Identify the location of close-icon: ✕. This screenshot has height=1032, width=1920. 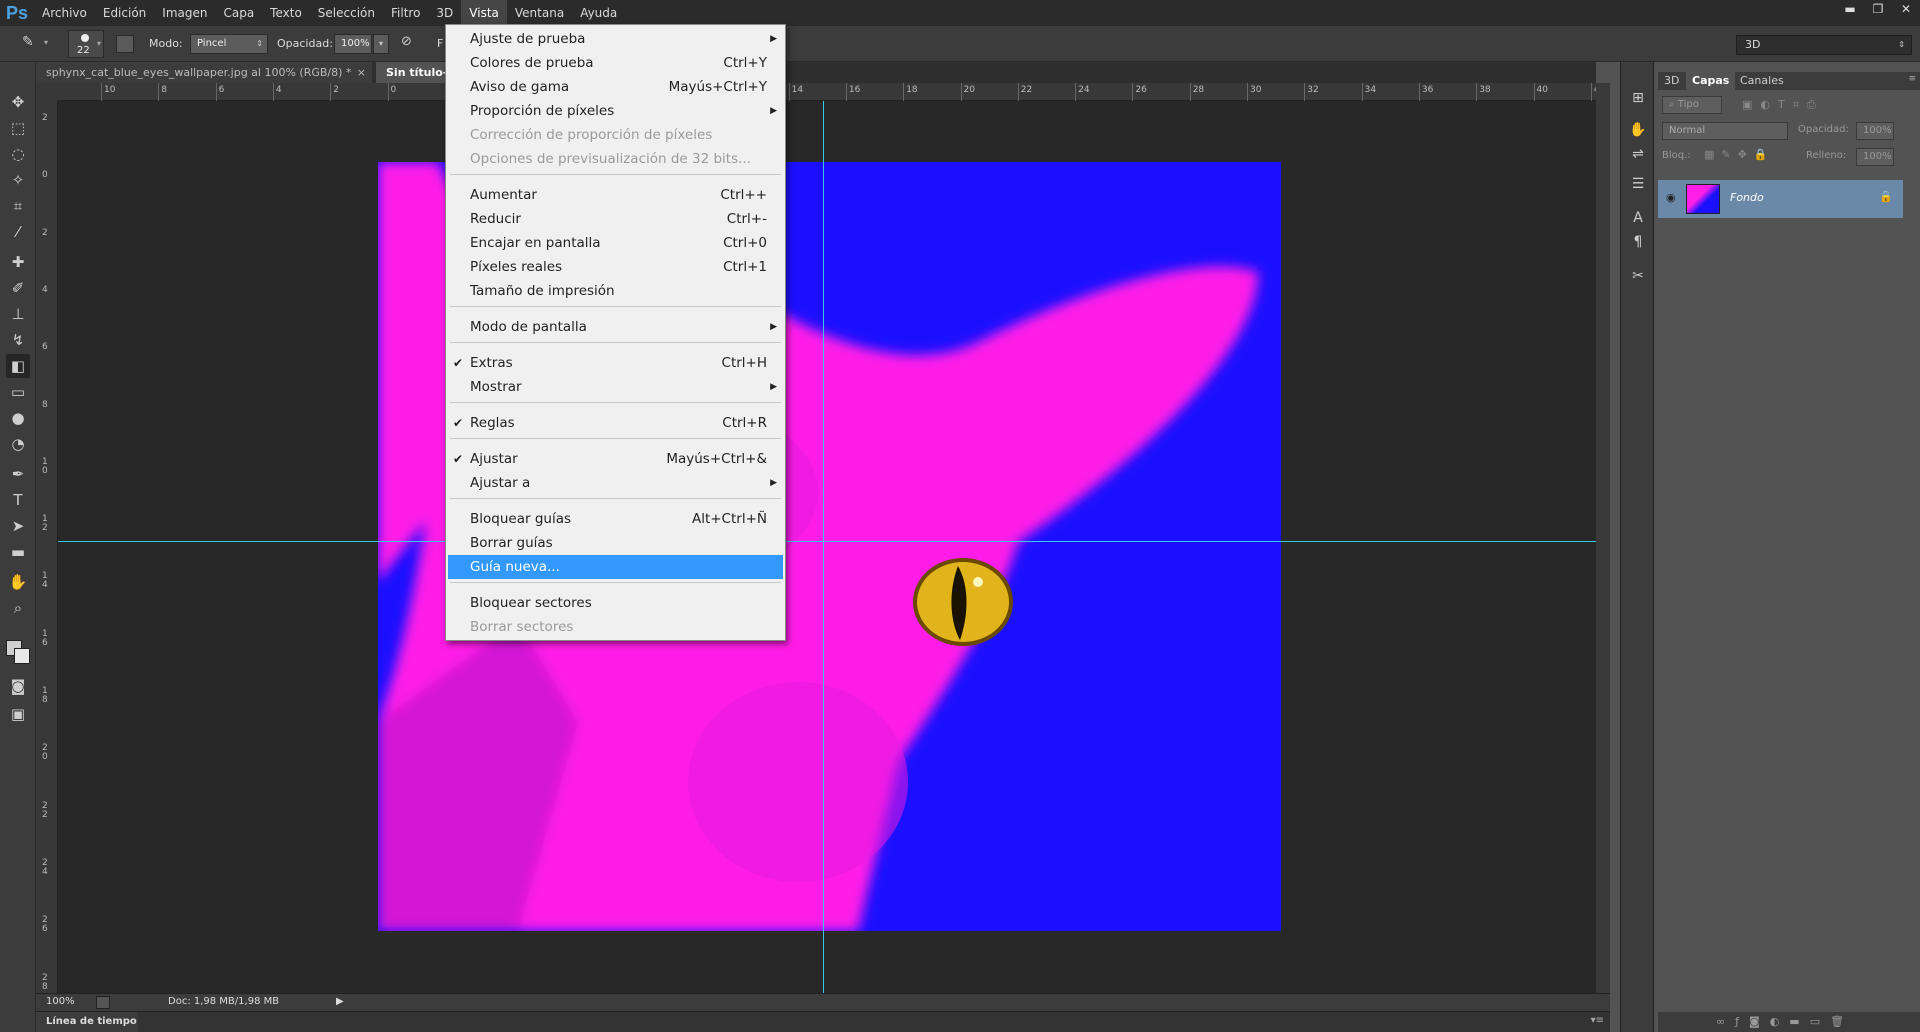
(1906, 8).